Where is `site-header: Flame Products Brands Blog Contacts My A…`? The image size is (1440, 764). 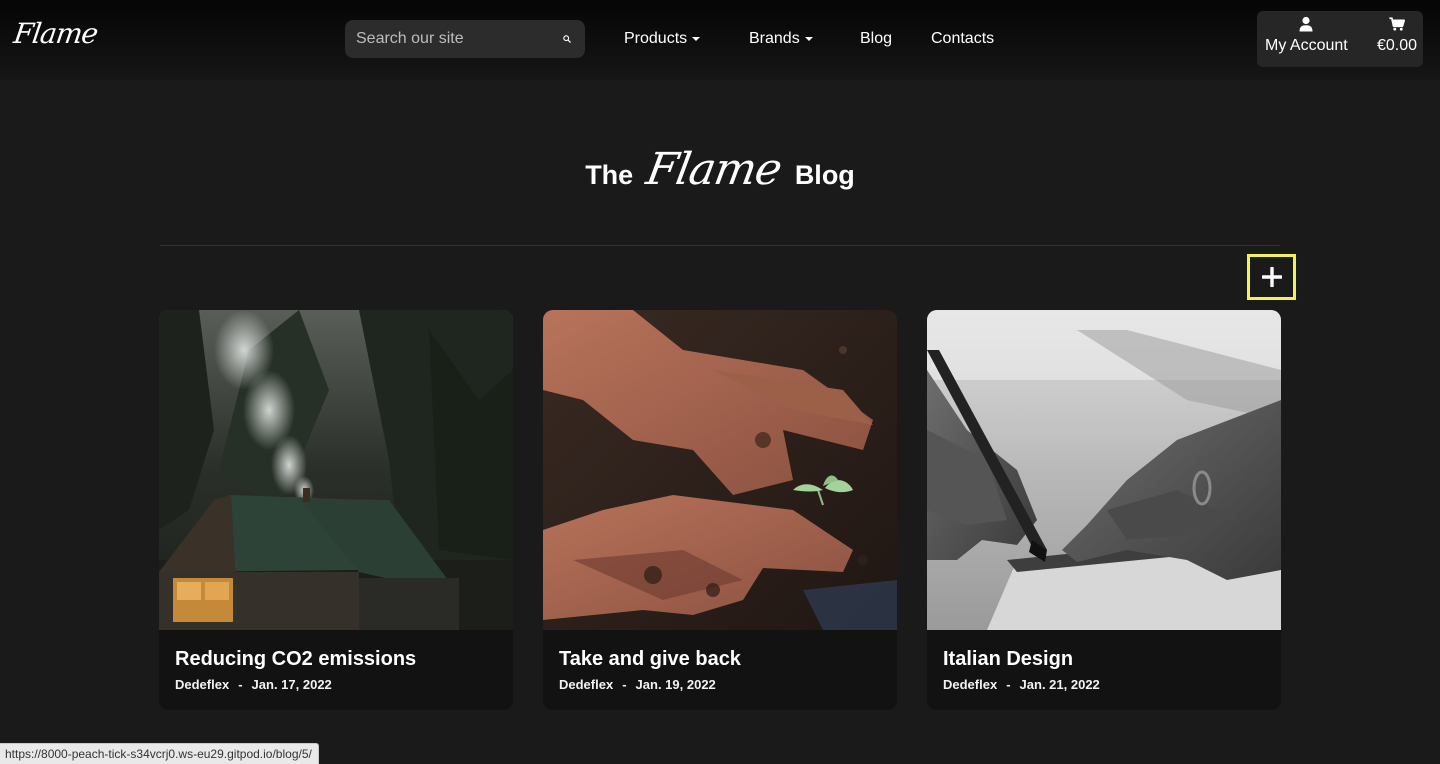 site-header: Flame Products Brands Blog Contacts My A… is located at coordinates (720, 40).